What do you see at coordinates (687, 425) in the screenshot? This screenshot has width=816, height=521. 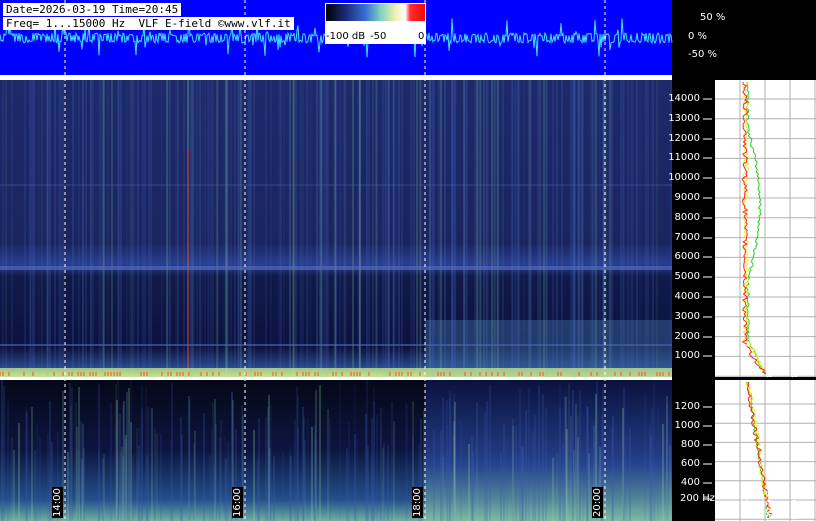 I see `lower-freq-label: 1000` at bounding box center [687, 425].